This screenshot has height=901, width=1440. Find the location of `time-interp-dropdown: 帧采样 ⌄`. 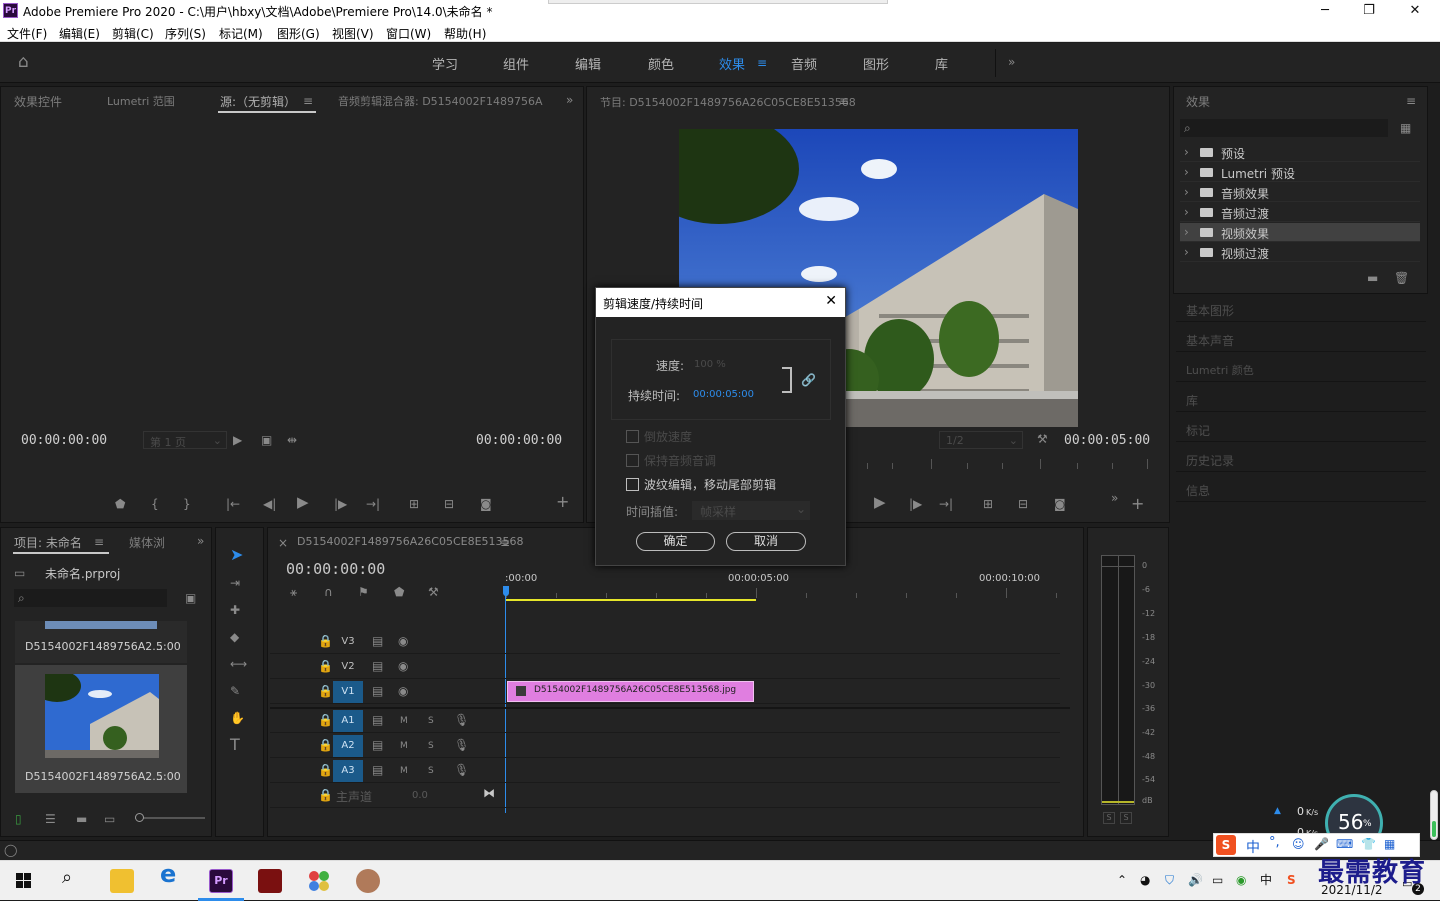

time-interp-dropdown: 帧采样 ⌄ is located at coordinates (751, 510).